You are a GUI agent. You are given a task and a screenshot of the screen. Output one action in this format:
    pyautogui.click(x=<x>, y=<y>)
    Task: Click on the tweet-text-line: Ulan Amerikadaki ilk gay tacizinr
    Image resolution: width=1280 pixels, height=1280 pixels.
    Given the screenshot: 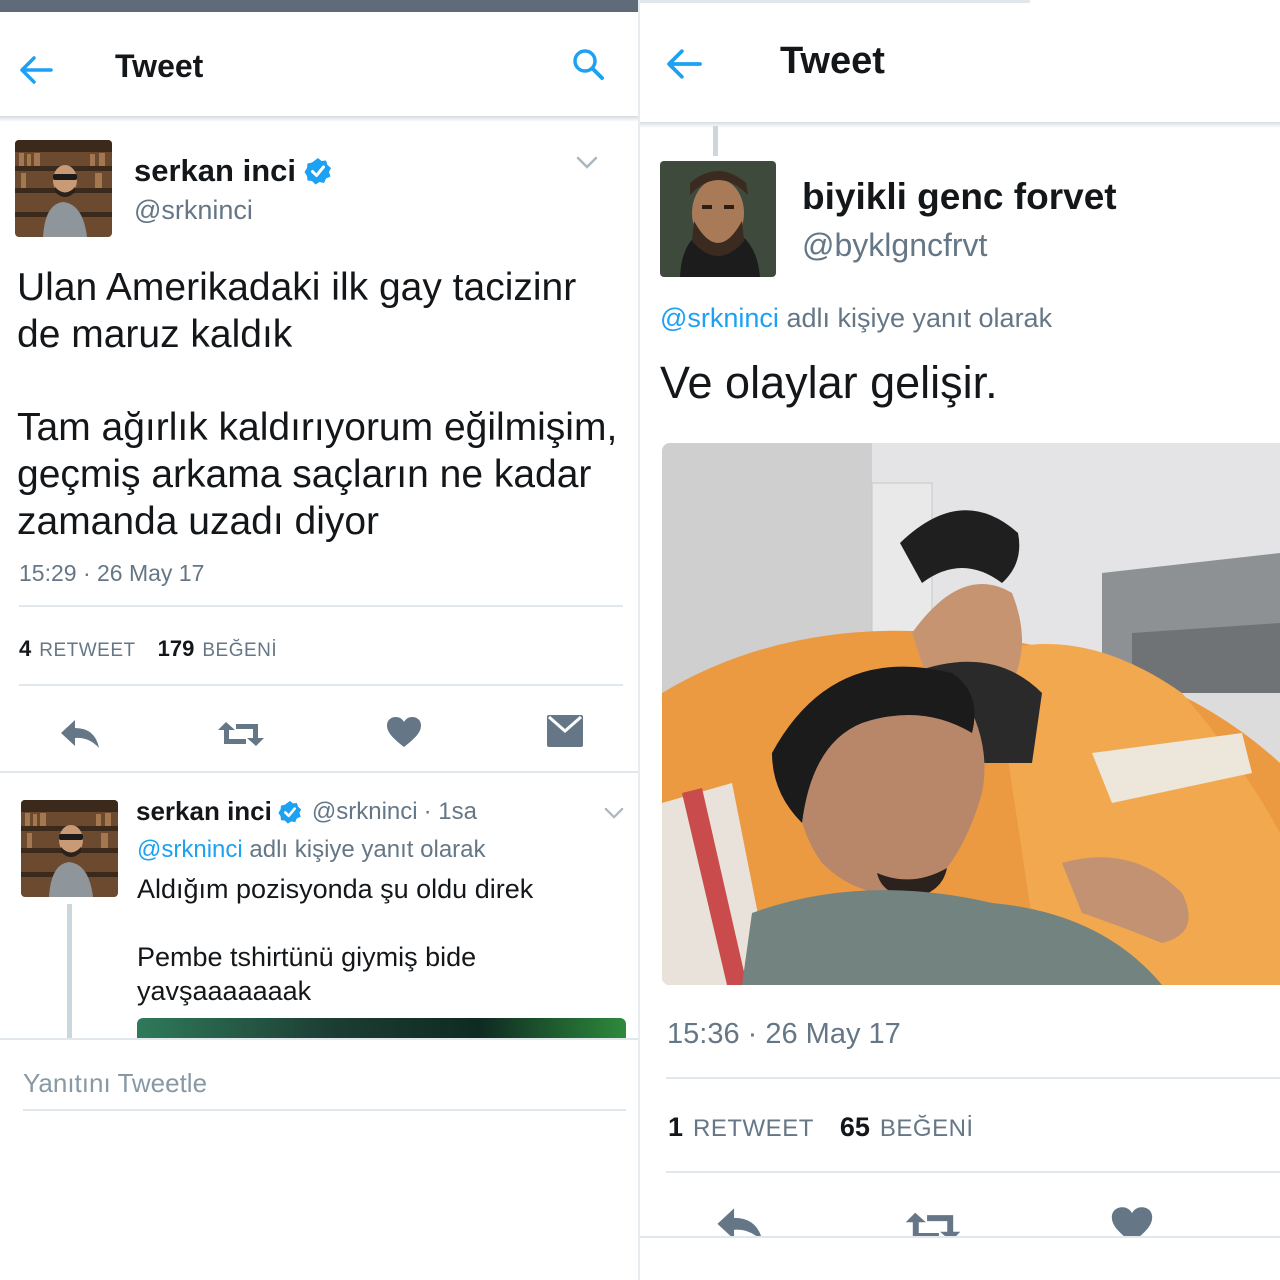 What is the action you would take?
    pyautogui.click(x=297, y=287)
    